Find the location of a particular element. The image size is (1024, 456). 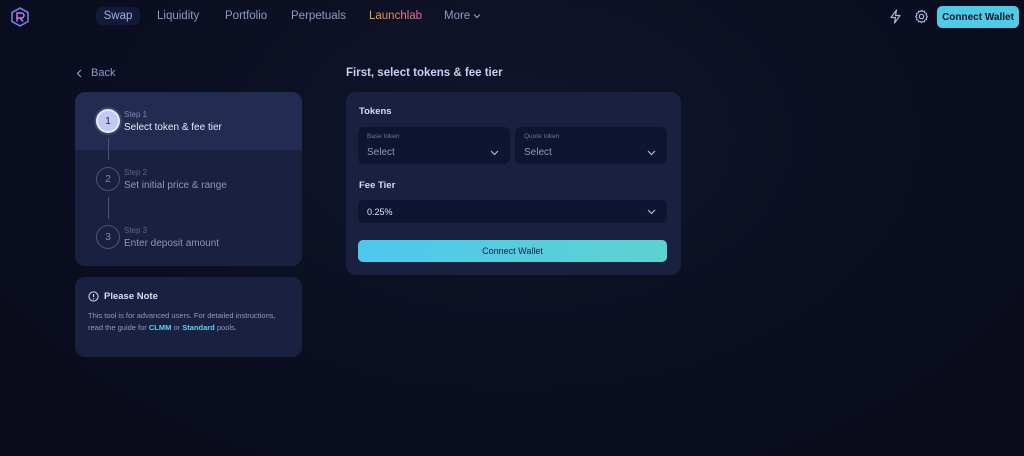

bolt-icon is located at coordinates (895, 16).